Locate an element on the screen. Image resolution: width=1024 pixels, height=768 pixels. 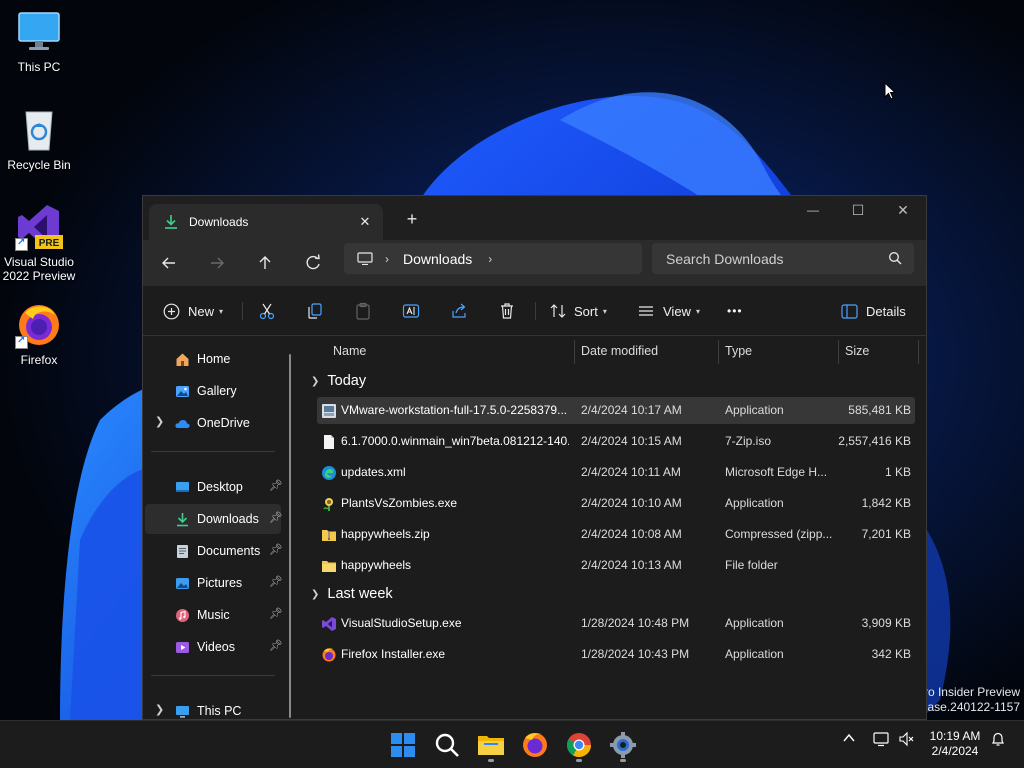
share-icon is located at coordinates (459, 310).